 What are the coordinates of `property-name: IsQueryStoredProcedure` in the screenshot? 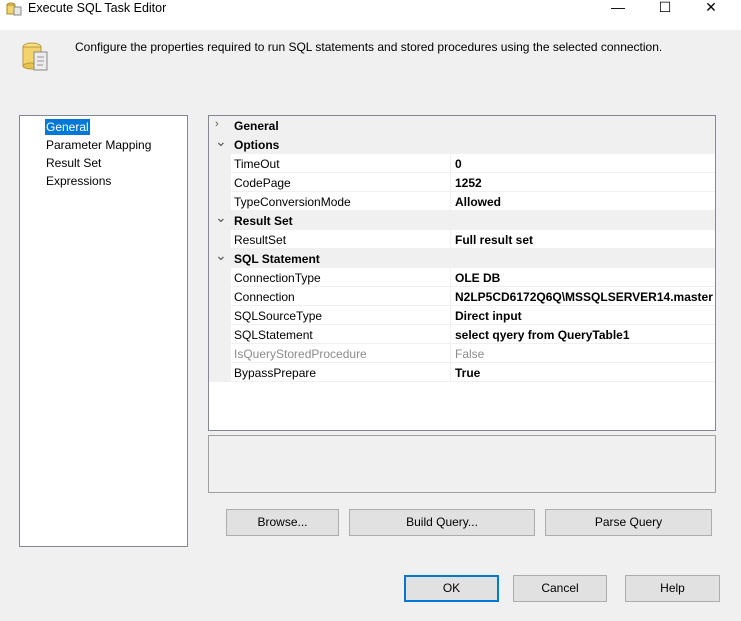 It's located at (300, 354).